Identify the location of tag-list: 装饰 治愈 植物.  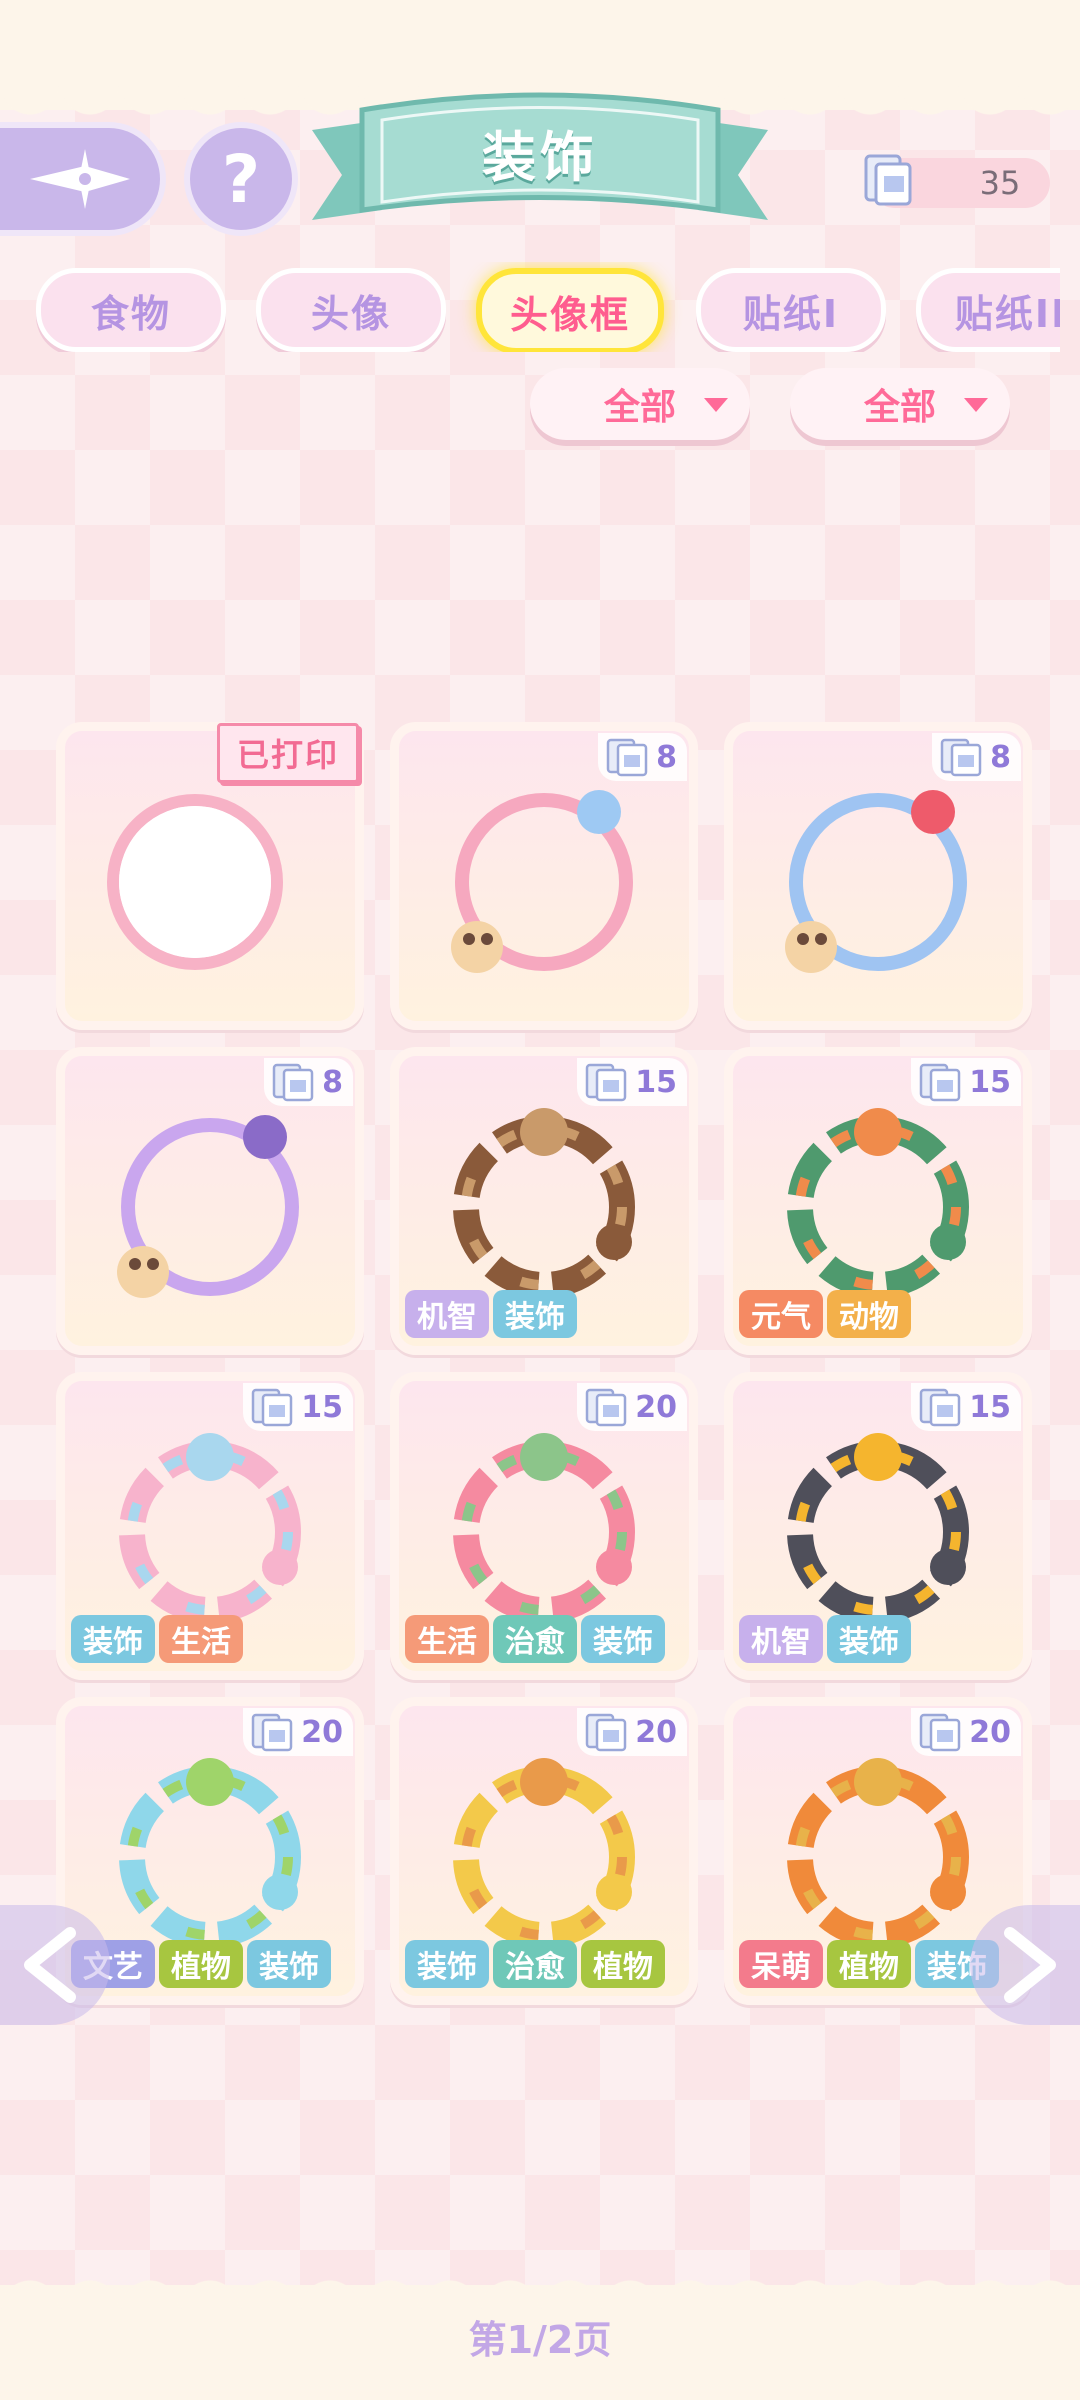
(535, 1964).